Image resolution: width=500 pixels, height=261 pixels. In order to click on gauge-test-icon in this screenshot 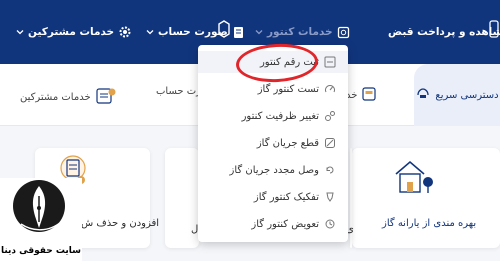, I will do `click(330, 89)`.